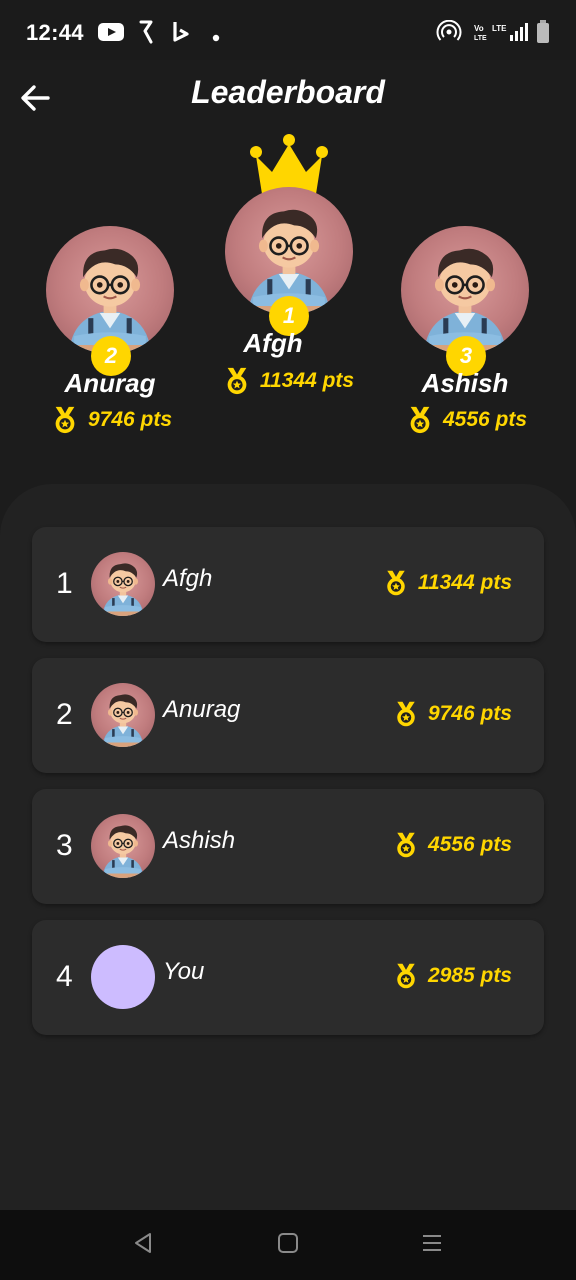 Image resolution: width=576 pixels, height=1280 pixels. I want to click on podium-name: Anurag, so click(110, 383).